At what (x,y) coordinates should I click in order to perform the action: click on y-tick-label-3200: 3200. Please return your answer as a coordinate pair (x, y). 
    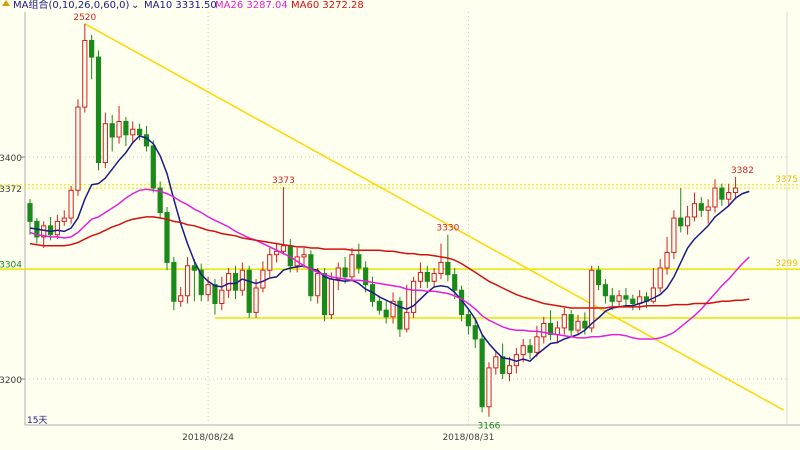
    Looking at the image, I should click on (11, 381).